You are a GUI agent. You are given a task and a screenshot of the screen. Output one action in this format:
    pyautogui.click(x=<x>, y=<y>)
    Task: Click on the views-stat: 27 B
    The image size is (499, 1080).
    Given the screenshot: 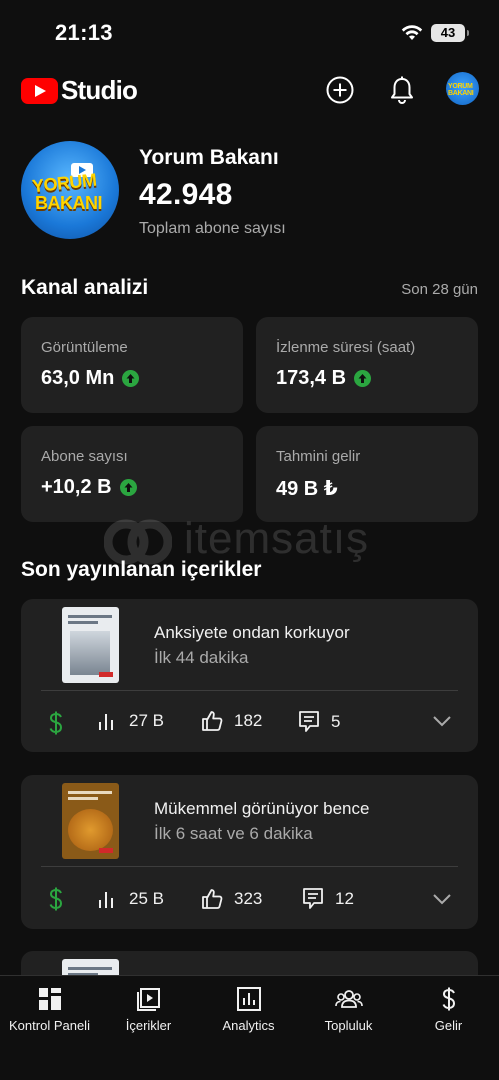 What is the action you would take?
    pyautogui.click(x=130, y=721)
    